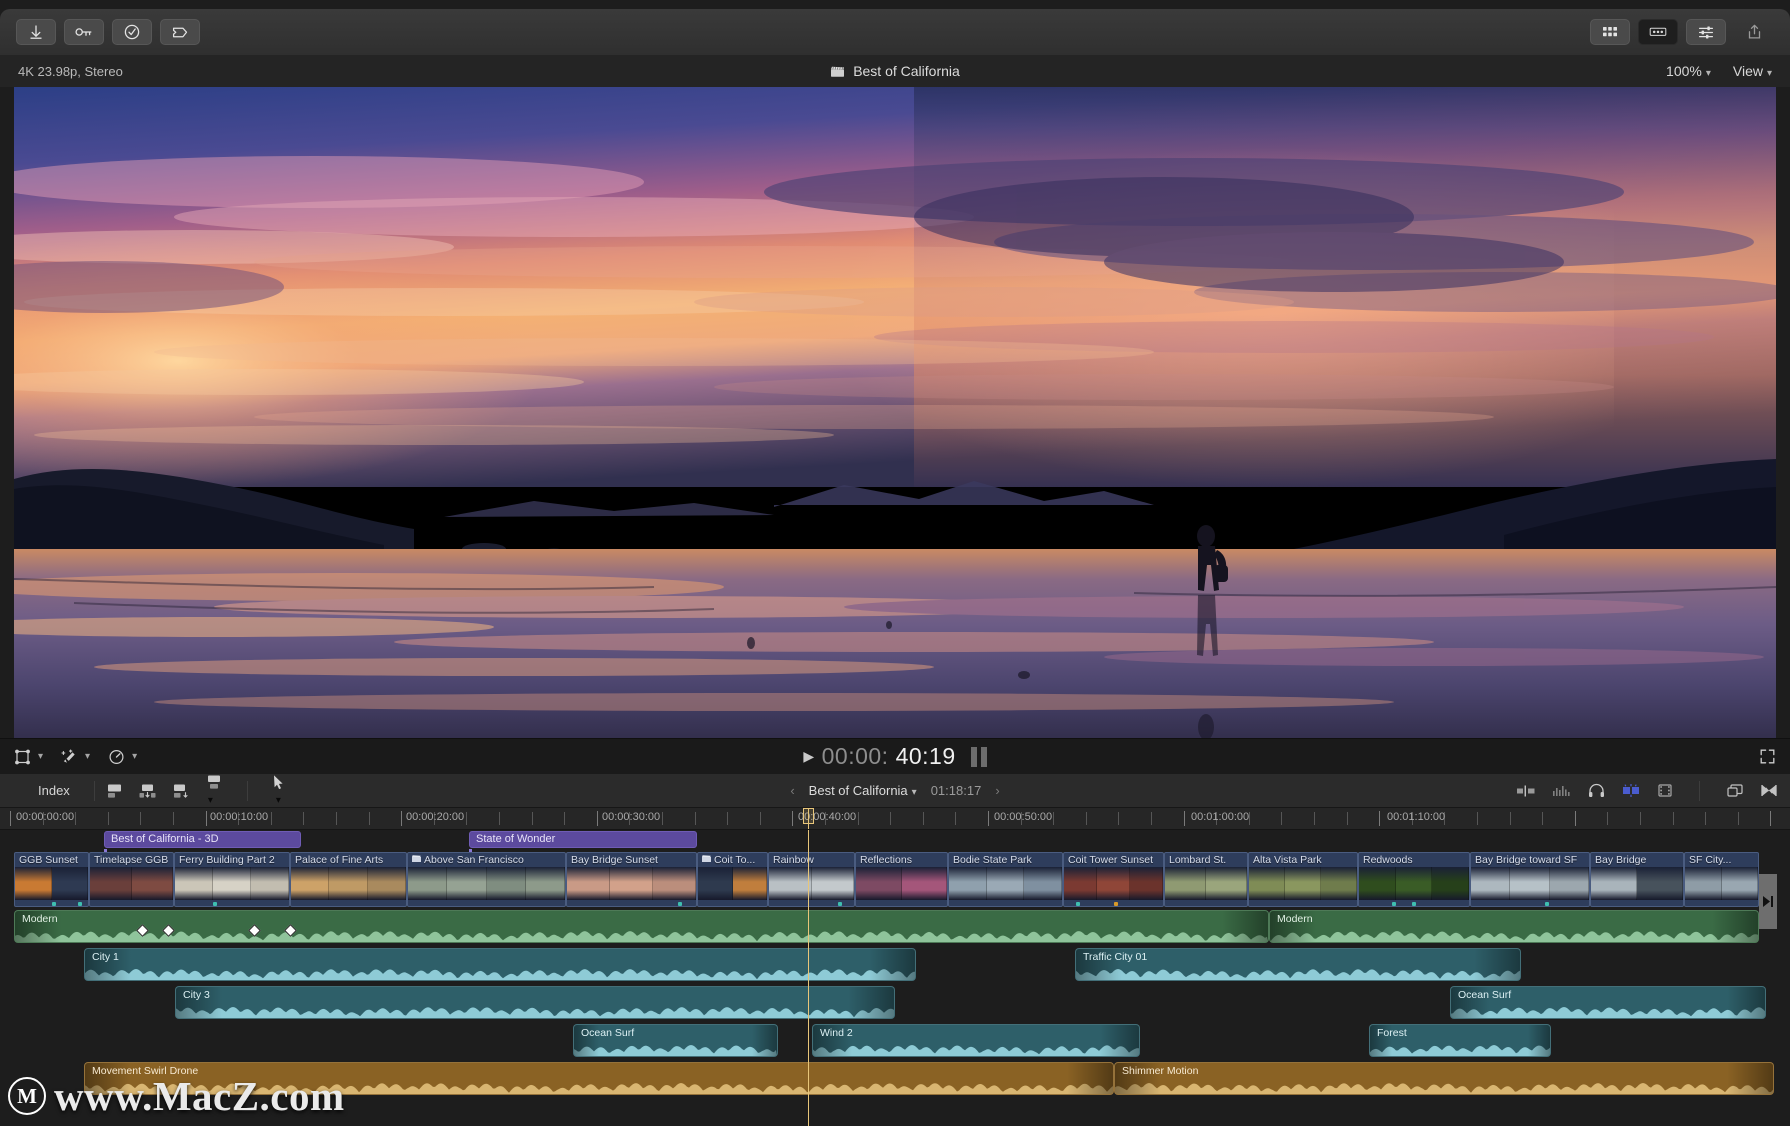  I want to click on video-clip: Bodie State Park, so click(1005, 879).